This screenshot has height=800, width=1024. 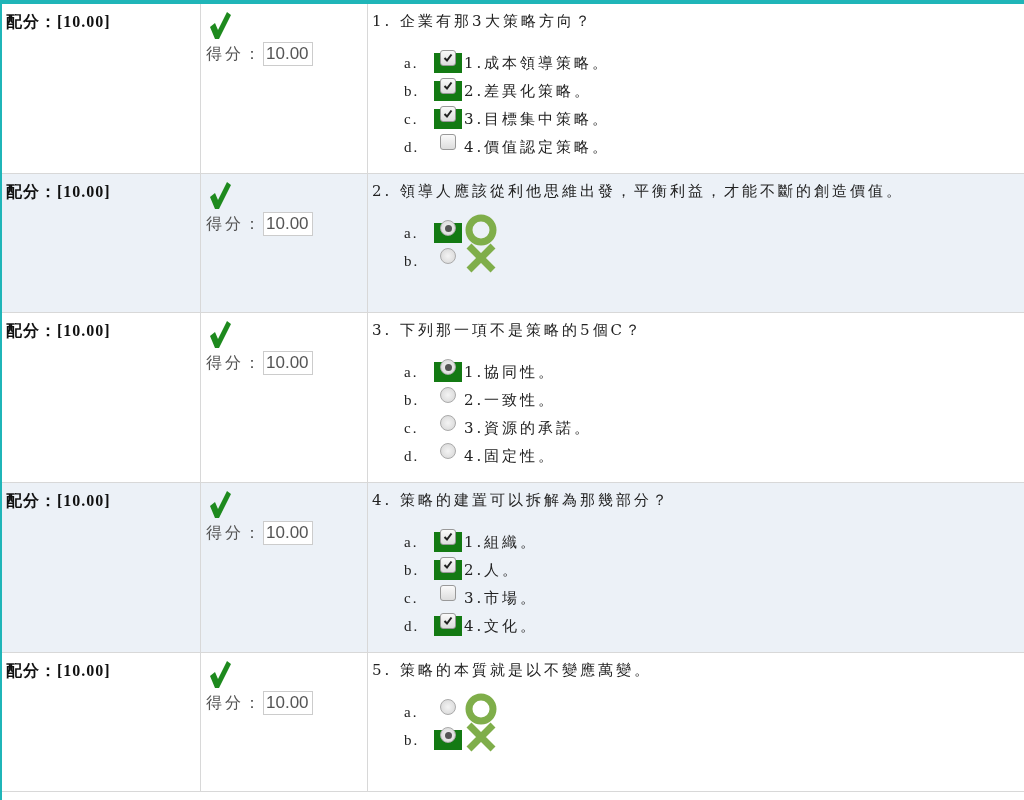 I want to click on option-label: 3.市場。, so click(x=501, y=598).